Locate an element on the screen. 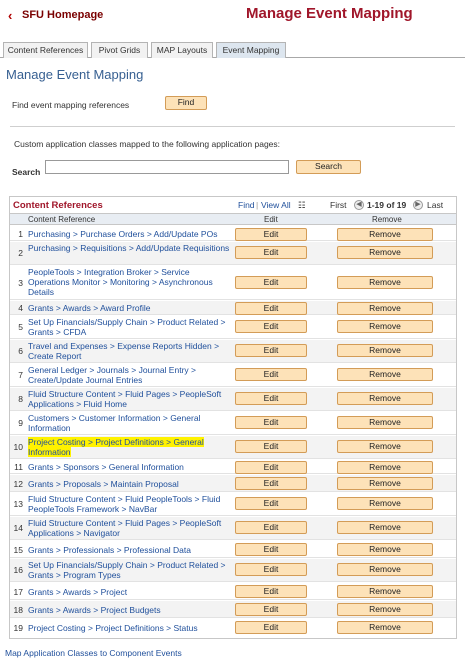  view-all-link: View All is located at coordinates (276, 205).